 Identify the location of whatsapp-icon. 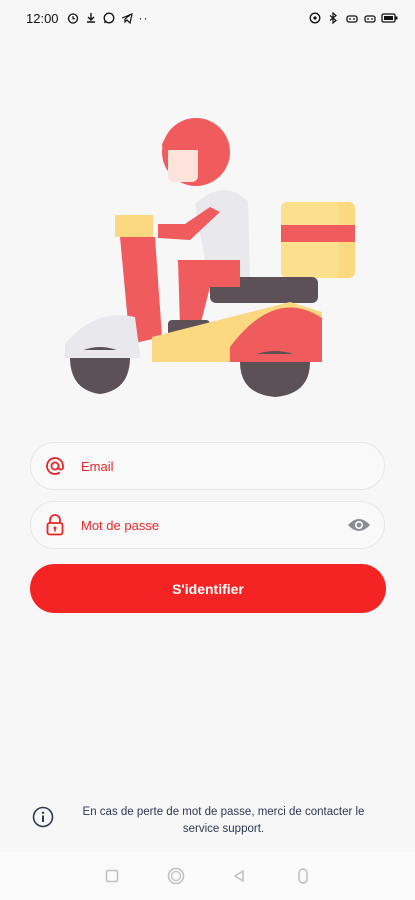
(109, 18).